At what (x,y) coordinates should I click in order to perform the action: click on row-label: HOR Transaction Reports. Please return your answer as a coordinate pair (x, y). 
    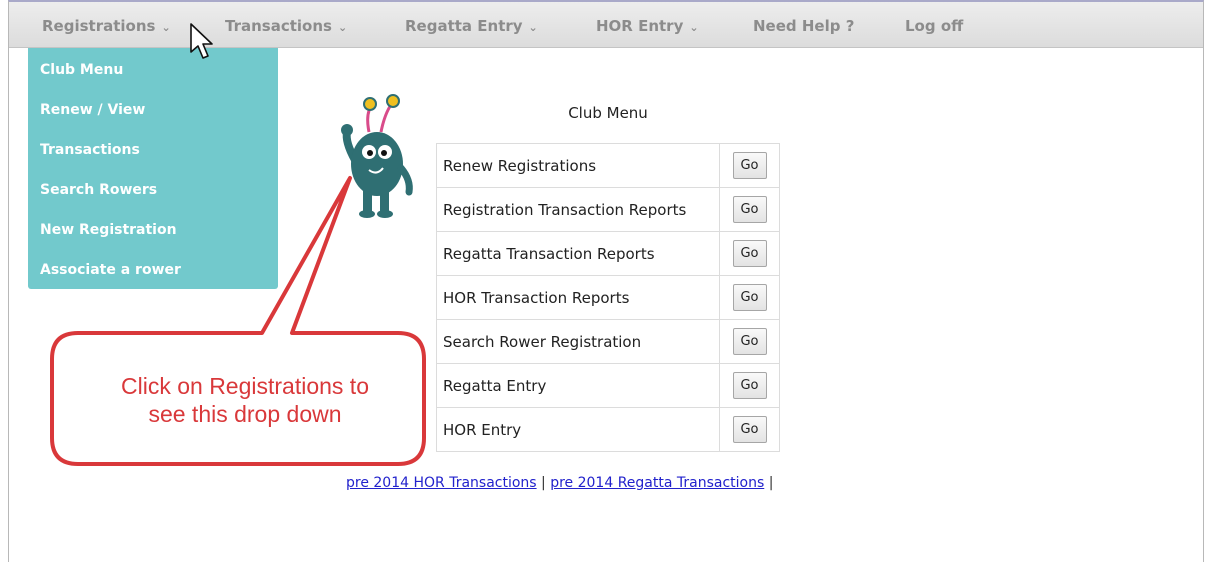
    Looking at the image, I should click on (578, 297).